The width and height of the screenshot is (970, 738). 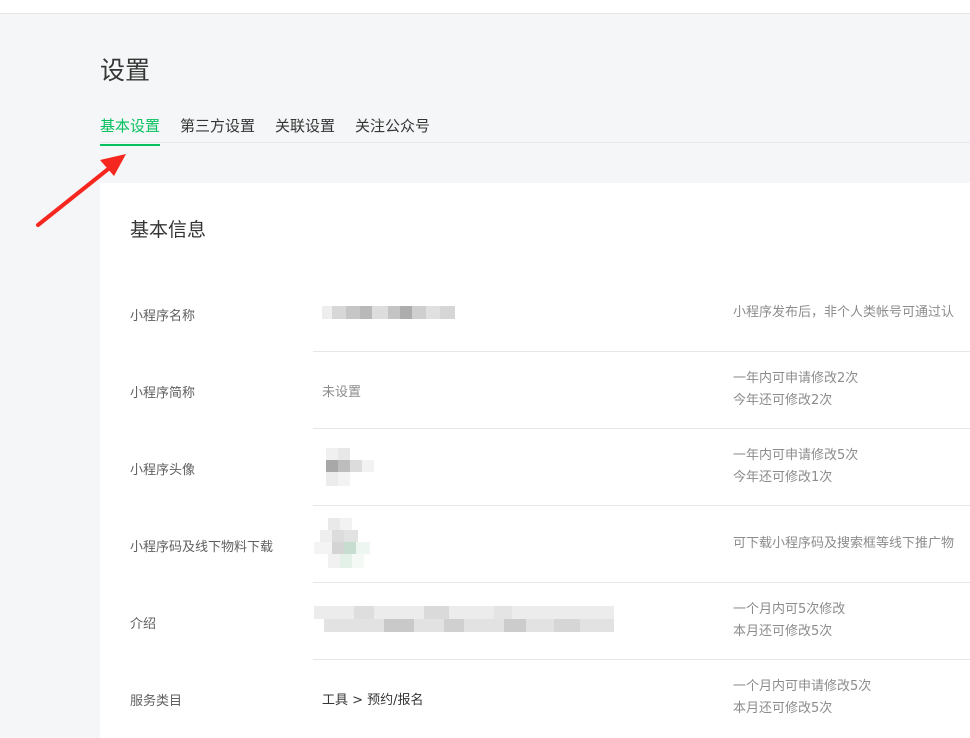 What do you see at coordinates (796, 455) in the screenshot?
I see `hint-line: 一年内可申请修改5次` at bounding box center [796, 455].